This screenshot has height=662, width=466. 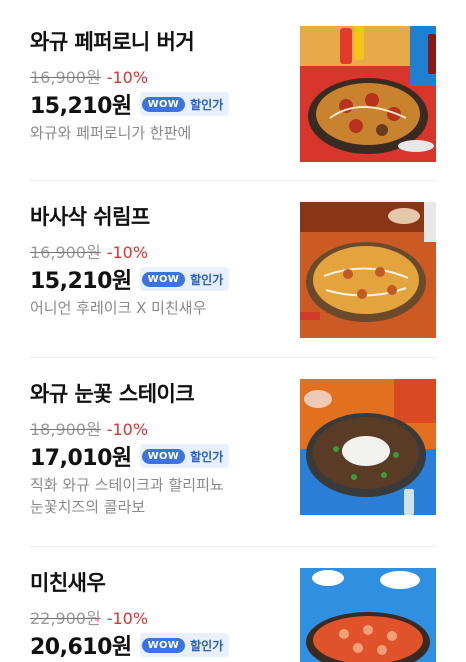 I want to click on pizza-shrimp-blue-photo, so click(x=368, y=615).